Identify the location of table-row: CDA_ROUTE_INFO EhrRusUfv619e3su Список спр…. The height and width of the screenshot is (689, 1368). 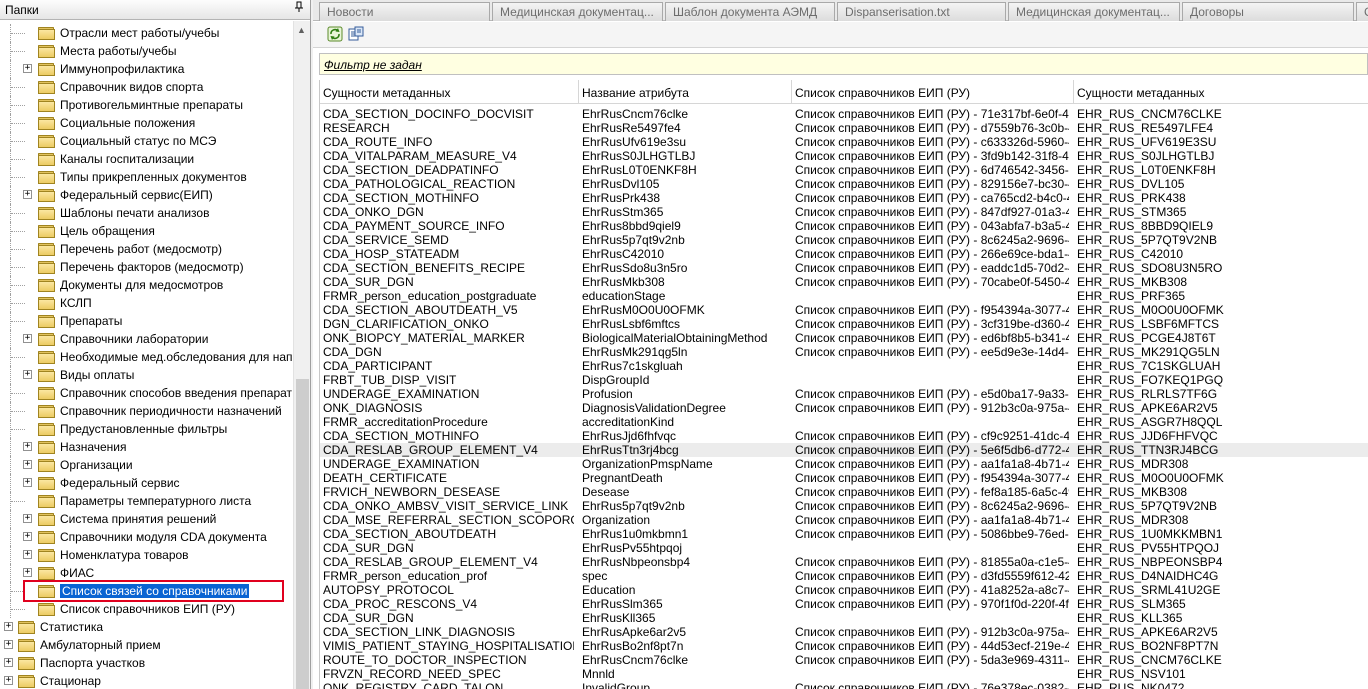
(844, 142).